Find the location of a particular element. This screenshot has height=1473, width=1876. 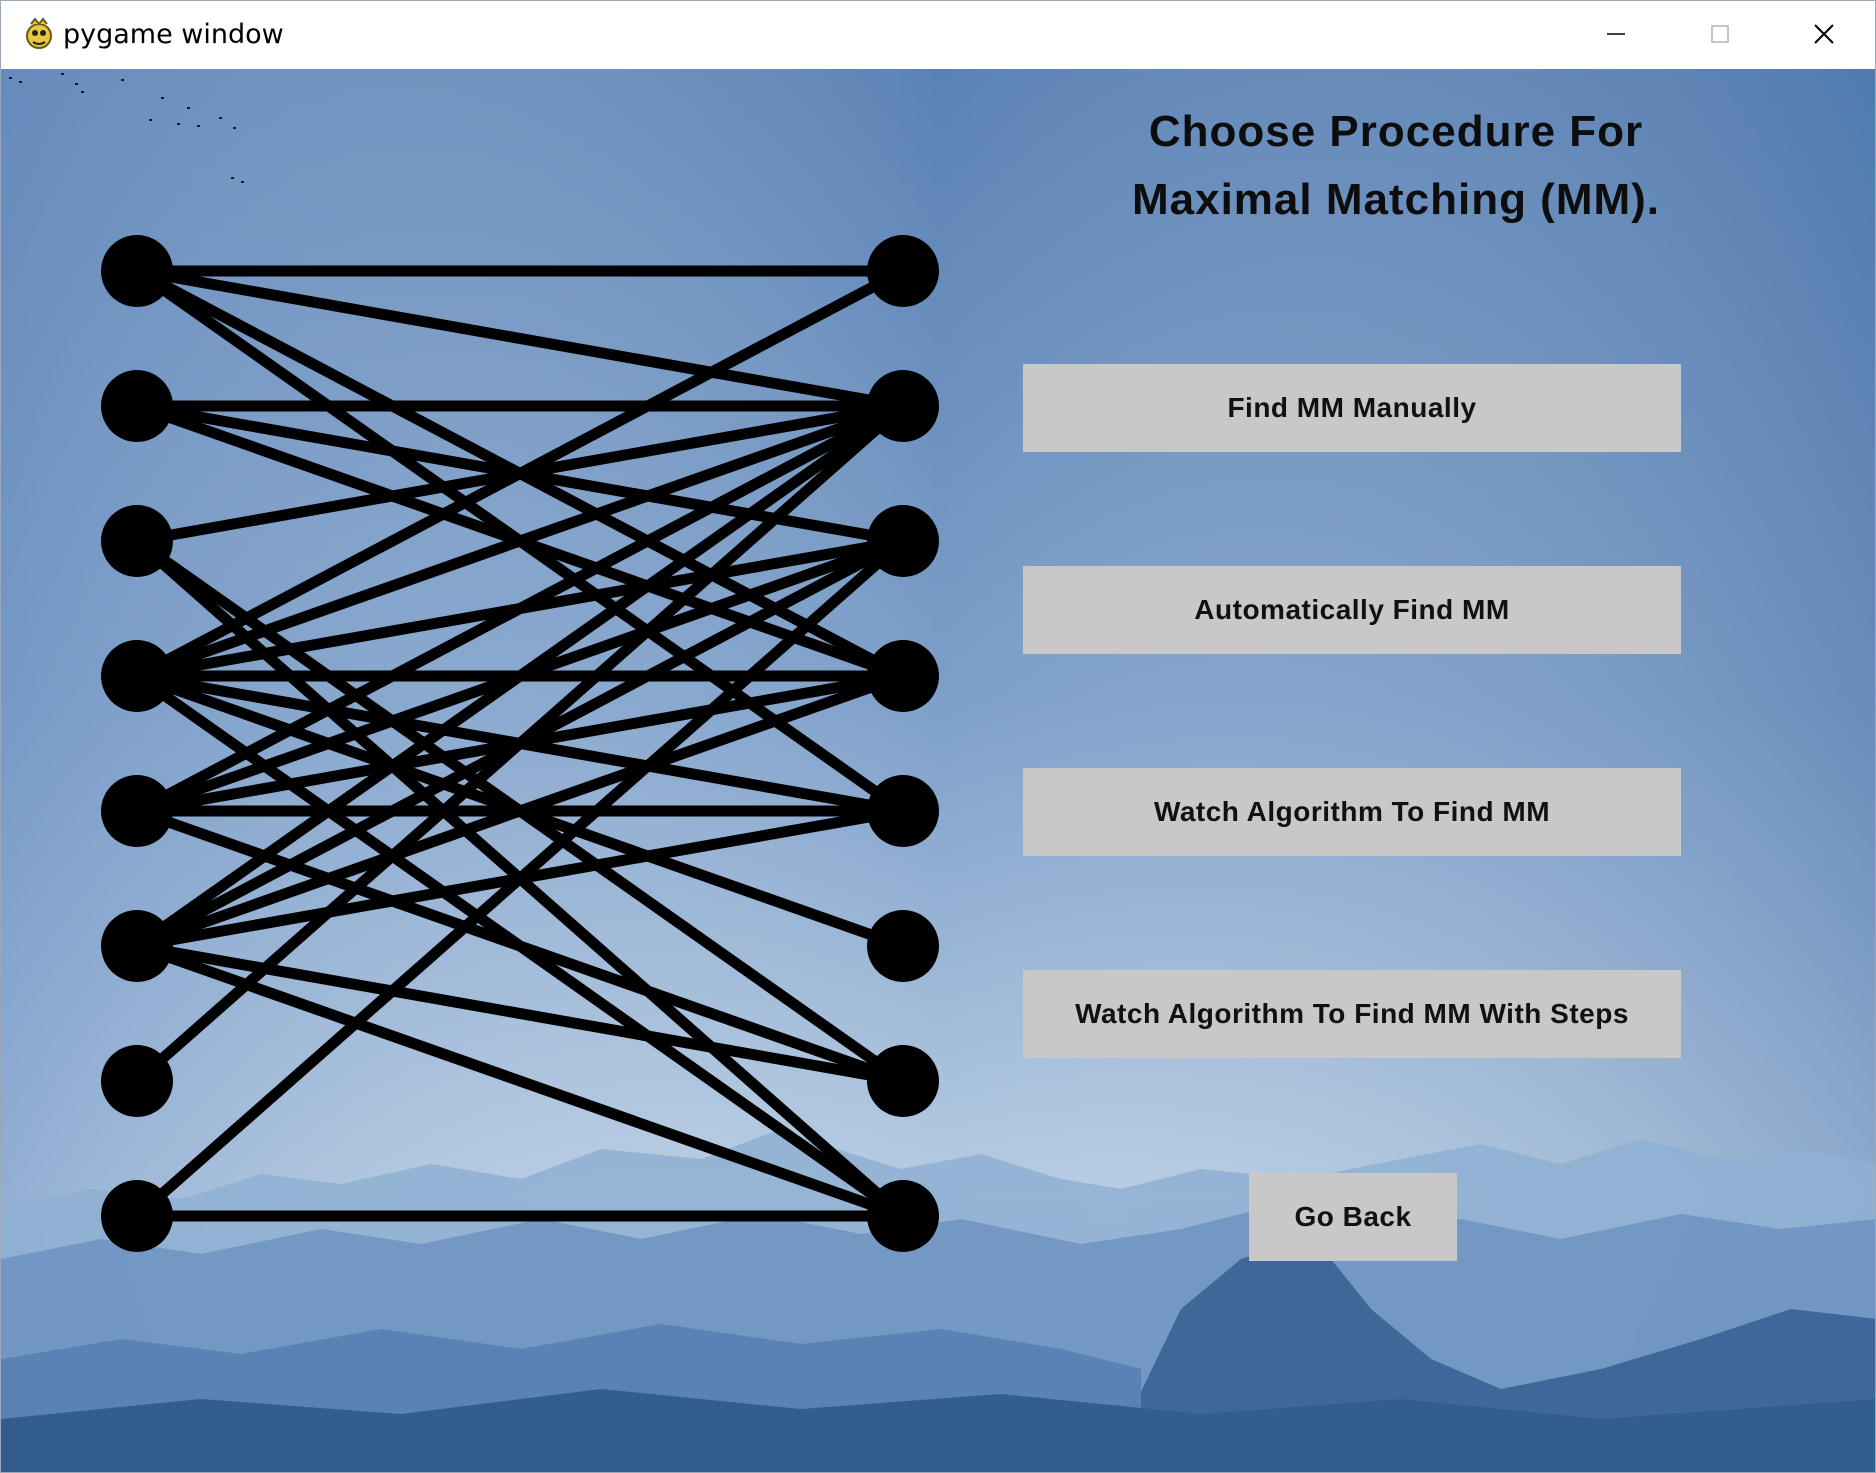

page-title-line-1: Choose Procedure For is located at coordinates (1396, 131).